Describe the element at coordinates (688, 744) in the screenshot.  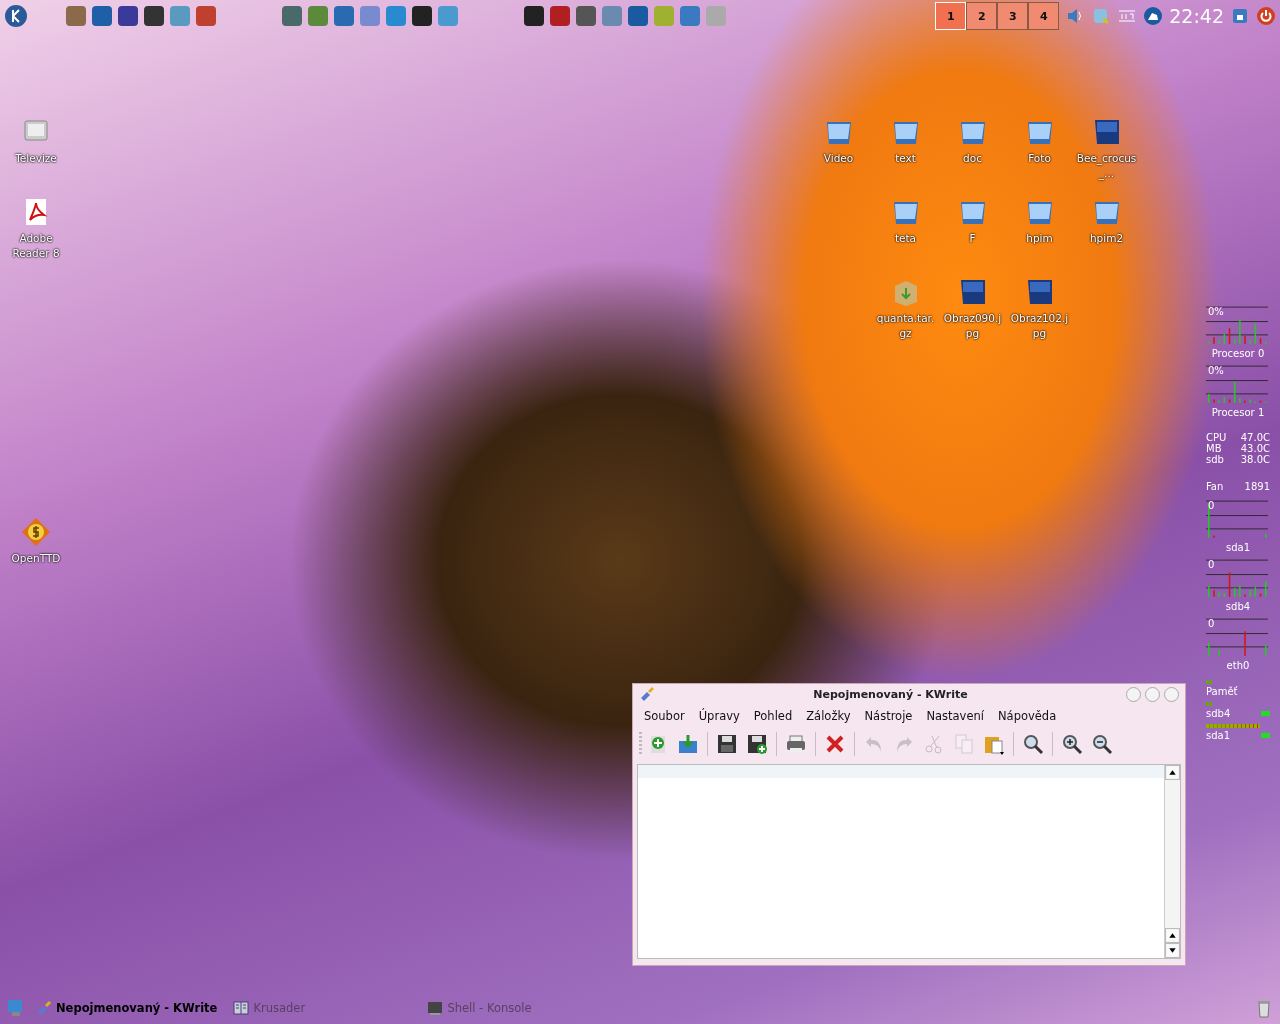
I see `download-folder-icon` at that location.